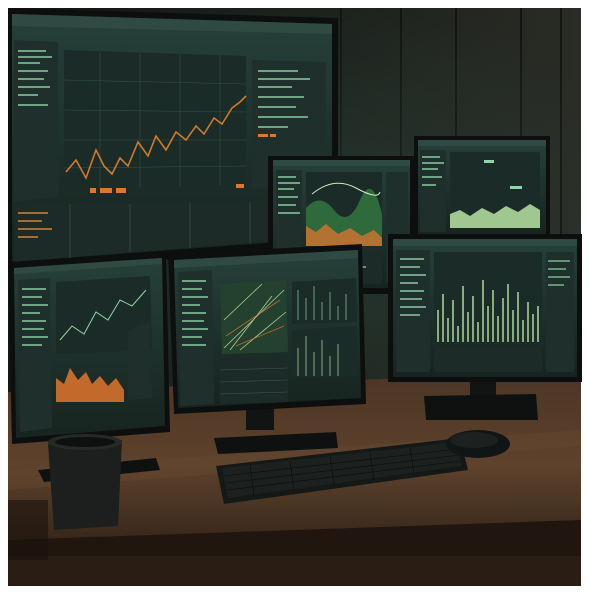 The image size is (589, 594). What do you see at coordinates (85, 482) in the screenshot?
I see `mug` at bounding box center [85, 482].